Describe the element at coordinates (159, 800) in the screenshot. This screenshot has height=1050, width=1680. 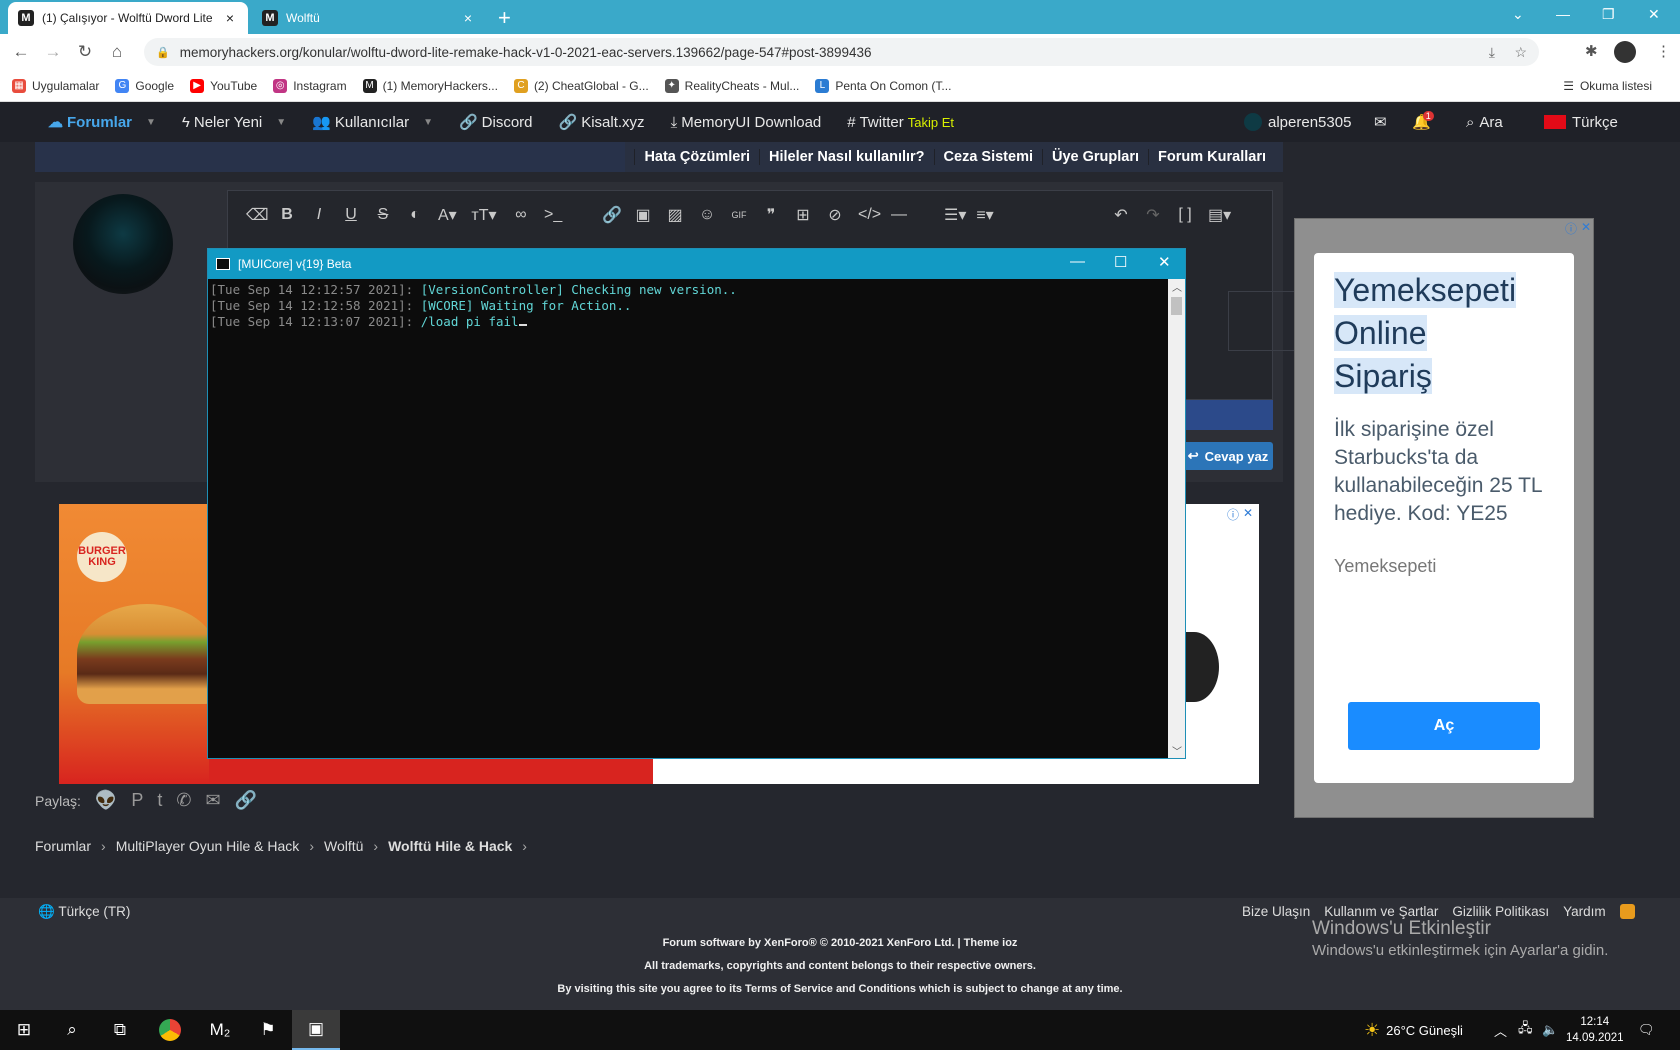
I see `tumblr-icon: t` at that location.